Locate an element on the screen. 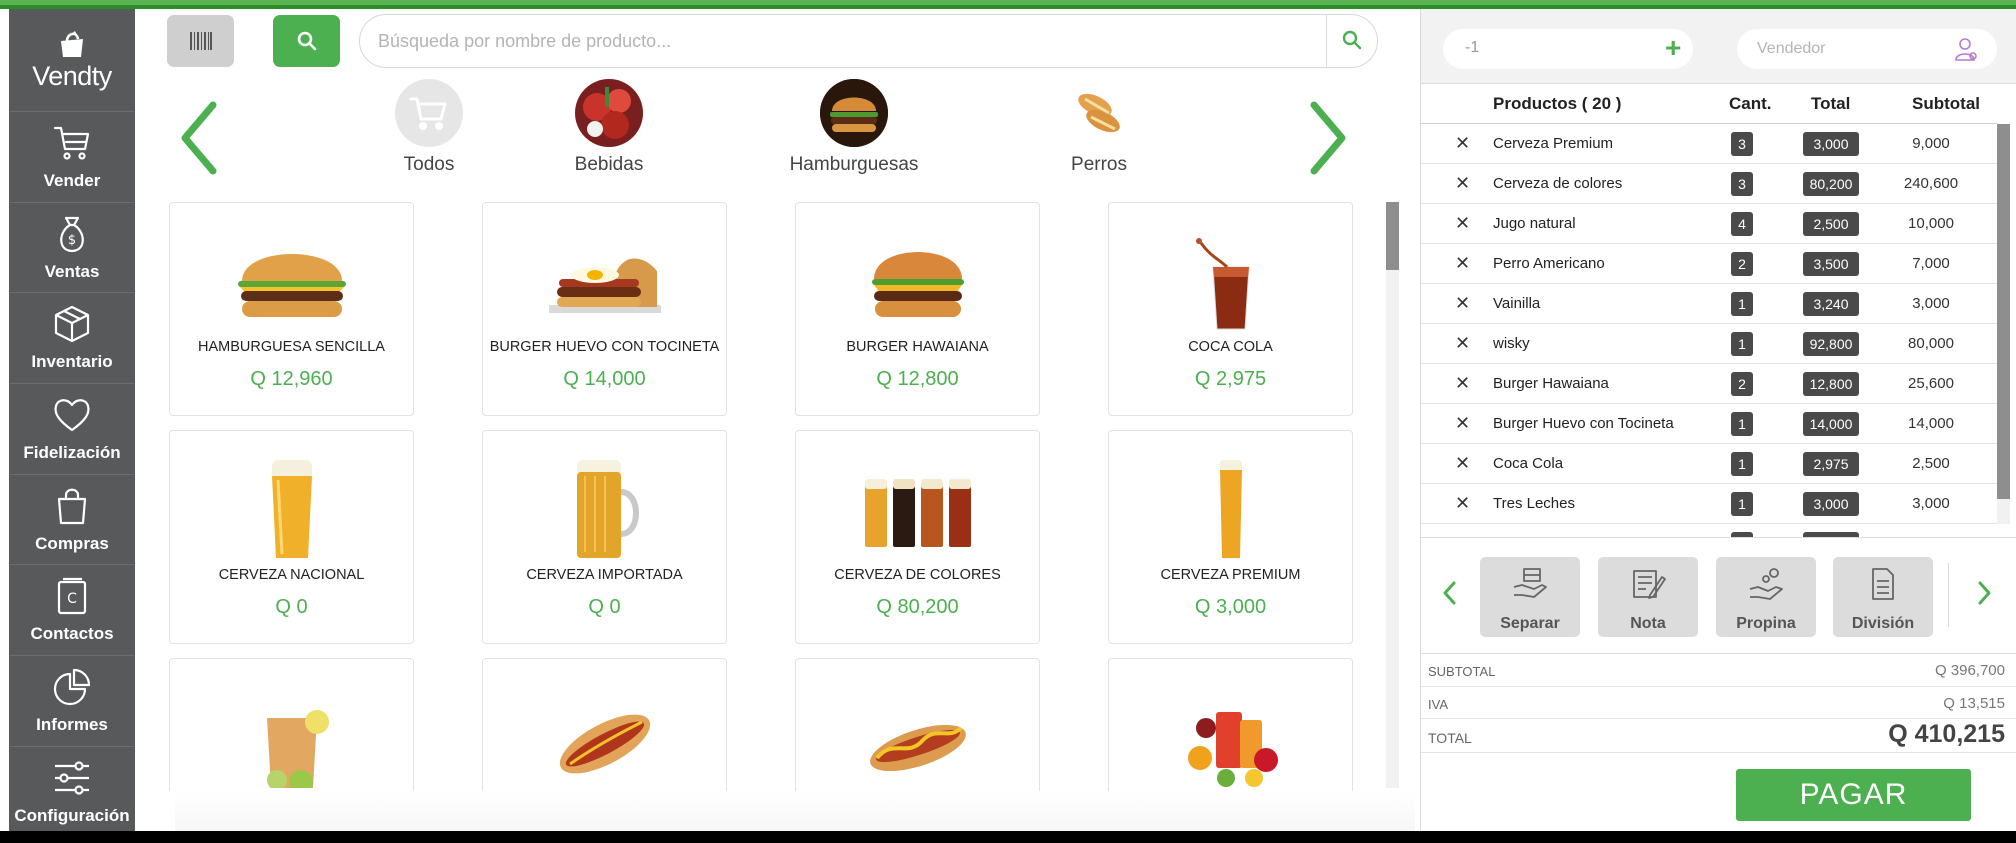 The width and height of the screenshot is (2016, 843). product-card: CERVEZA DE COLORES Q 80,200 is located at coordinates (917, 537).